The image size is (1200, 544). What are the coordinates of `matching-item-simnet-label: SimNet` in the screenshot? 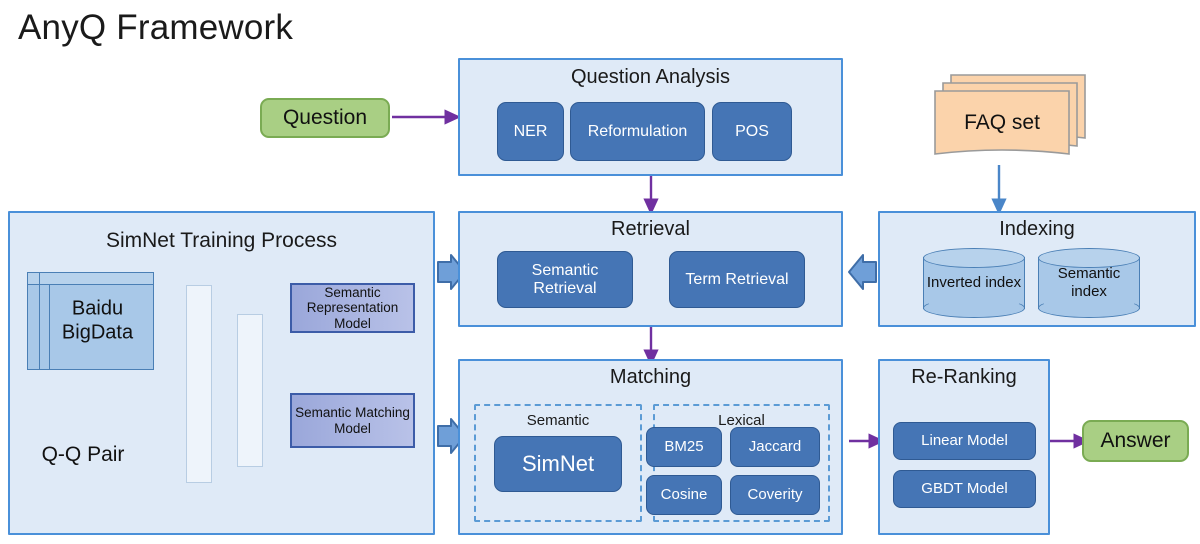 It's located at (558, 463).